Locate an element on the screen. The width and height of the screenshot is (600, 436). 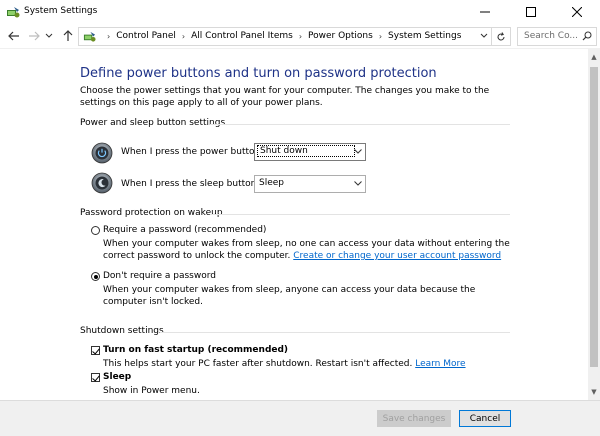
control-panel-icon is located at coordinates (89, 36).